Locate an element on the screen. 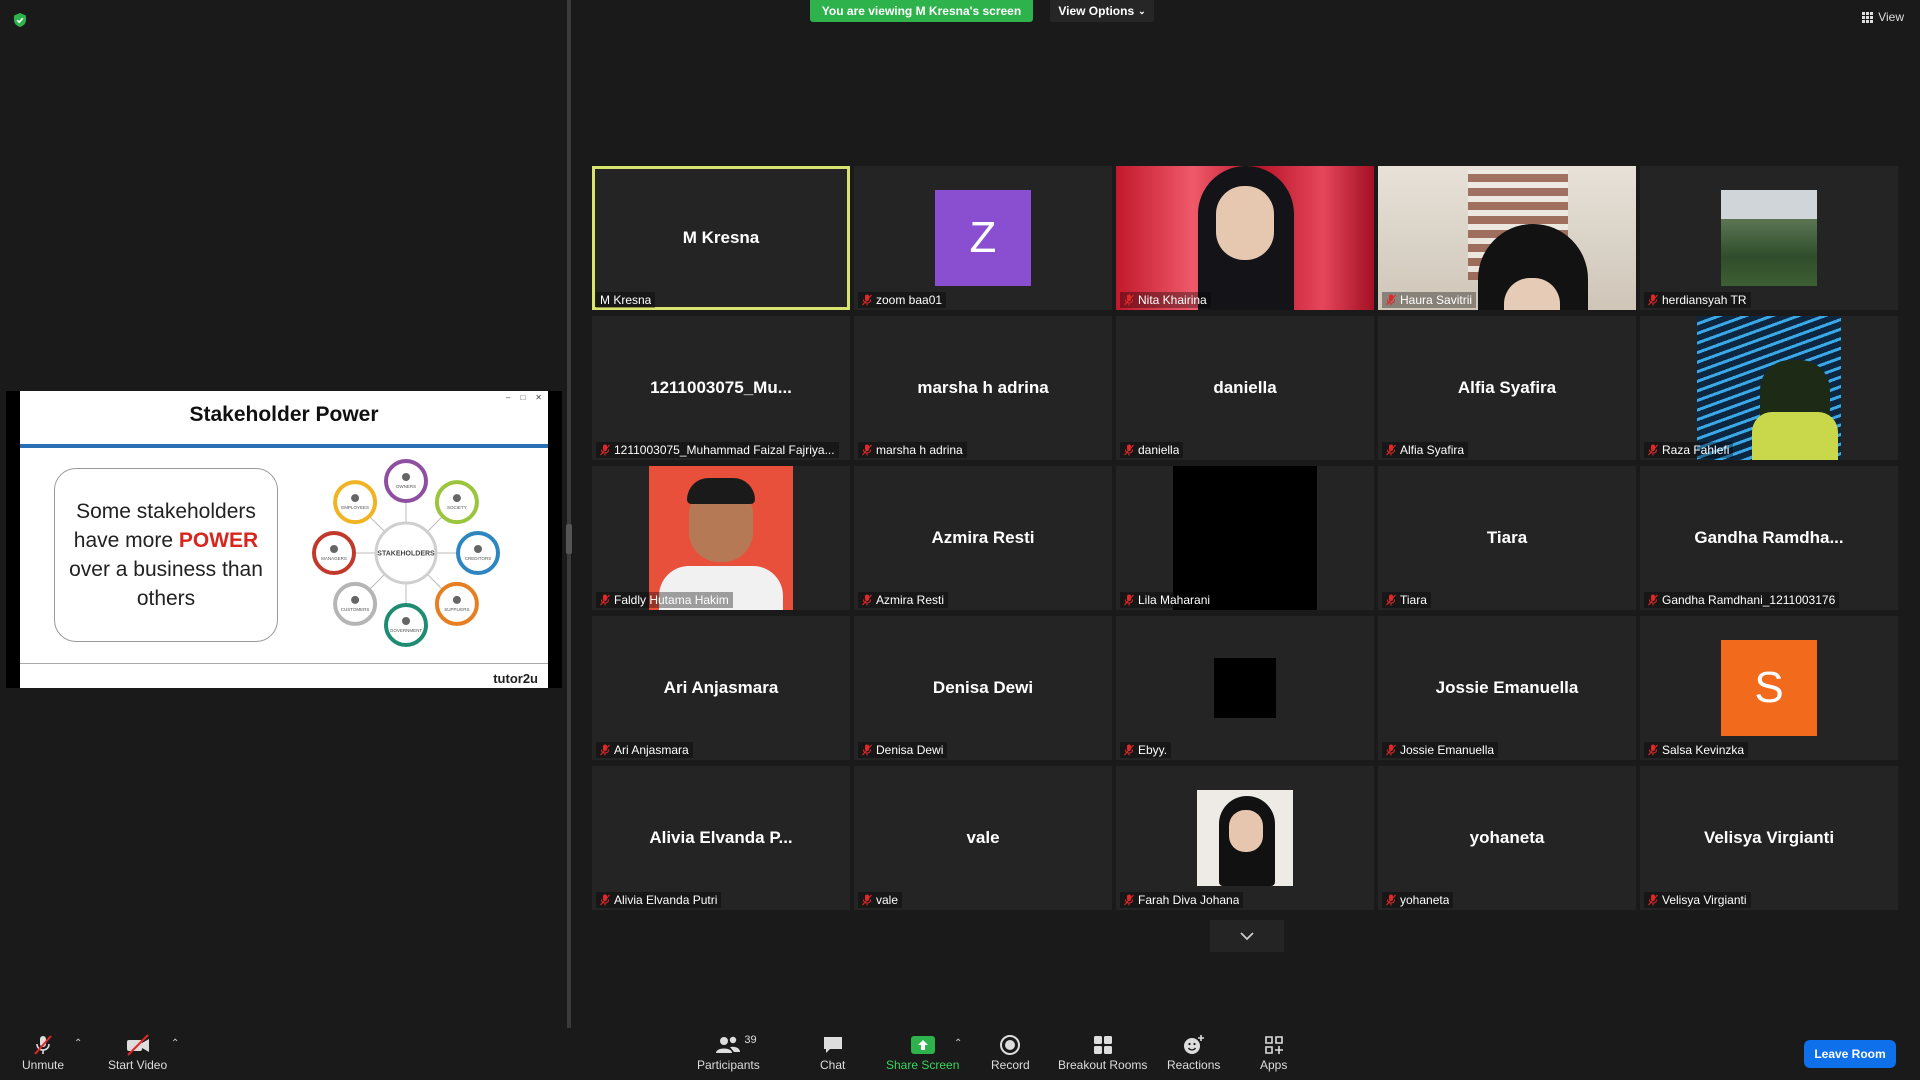 Image resolution: width=1920 pixels, height=1080 pixels. participant-tile: Velisya Virgianti Velisya Virgianti is located at coordinates (1769, 838).